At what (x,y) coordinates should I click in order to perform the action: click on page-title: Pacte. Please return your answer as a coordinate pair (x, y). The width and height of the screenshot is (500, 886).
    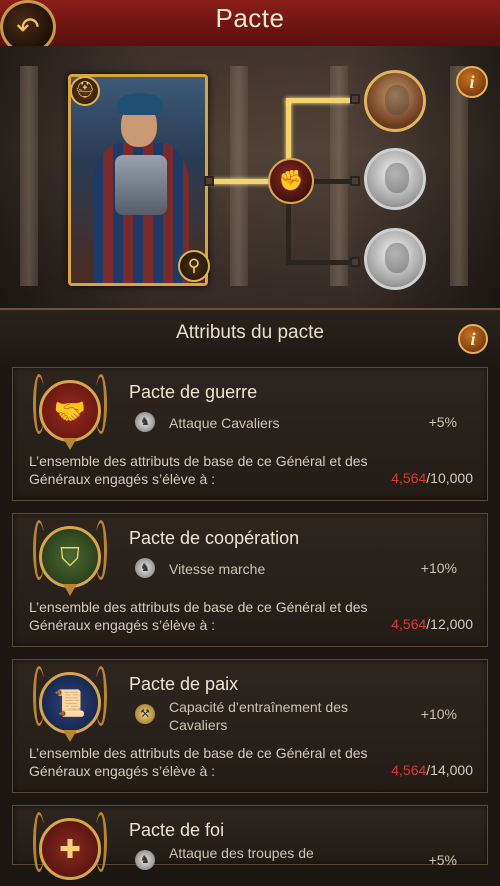
    Looking at the image, I should click on (250, 18).